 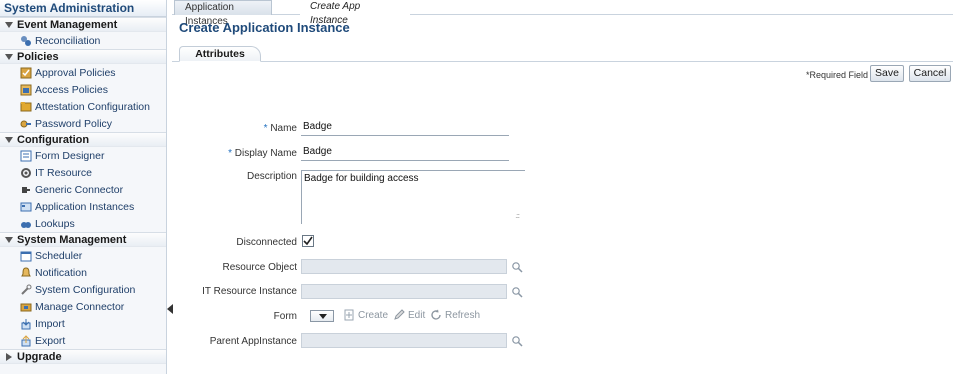 What do you see at coordinates (83, 255) in the screenshot?
I see `sidebar-item-scheduler: Scheduler` at bounding box center [83, 255].